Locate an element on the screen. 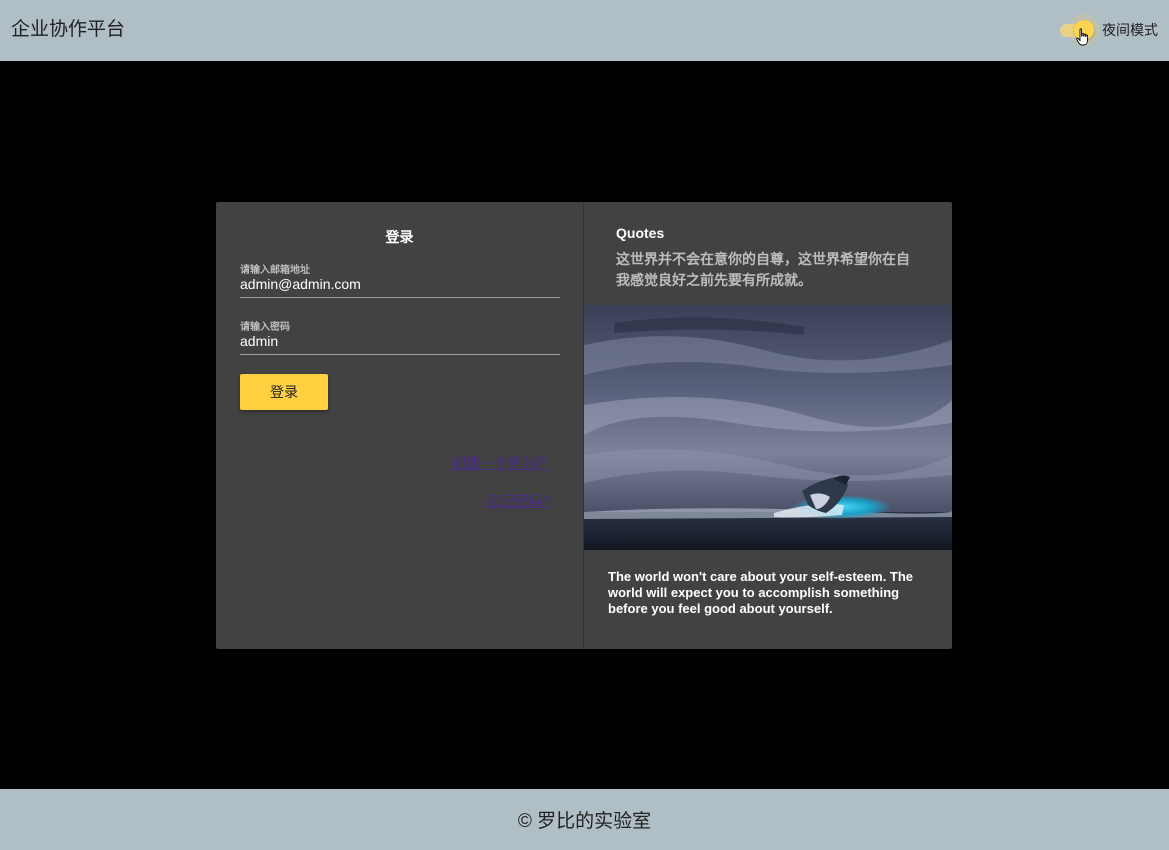 The height and width of the screenshot is (850, 1169). create-account-link: 创建一个新账户 is located at coordinates (501, 463).